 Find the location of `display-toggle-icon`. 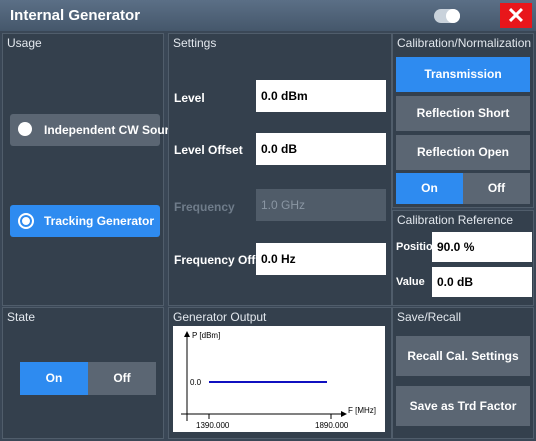

display-toggle-icon is located at coordinates (447, 16).